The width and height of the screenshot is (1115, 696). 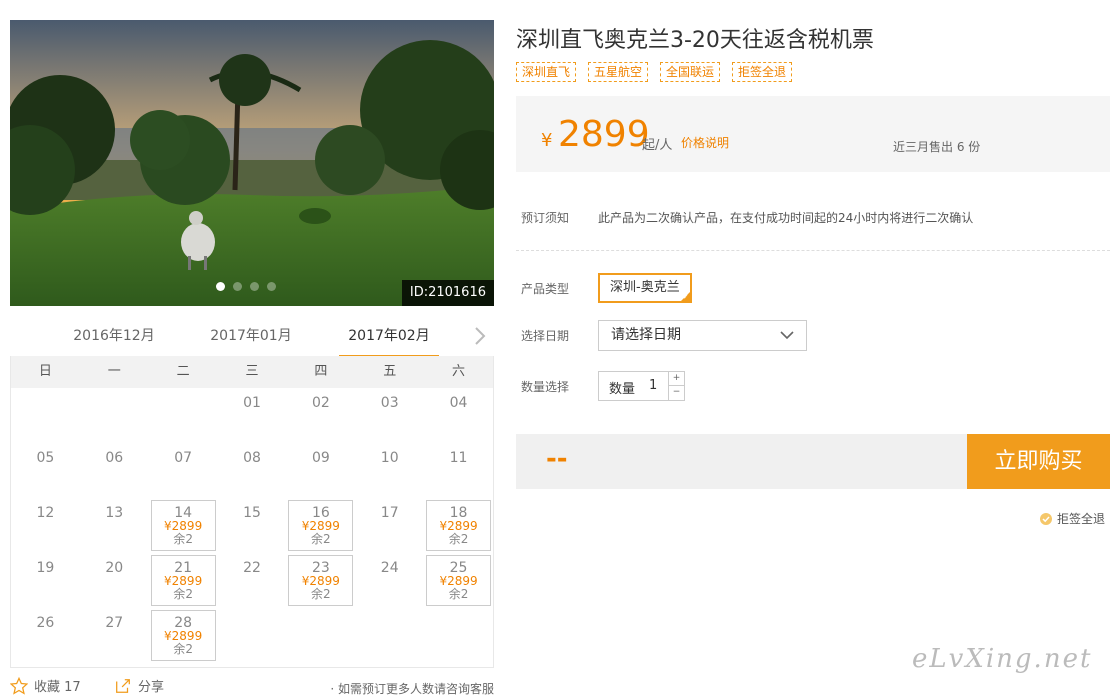 I want to click on calendar-day: 03, so click(x=389, y=415).